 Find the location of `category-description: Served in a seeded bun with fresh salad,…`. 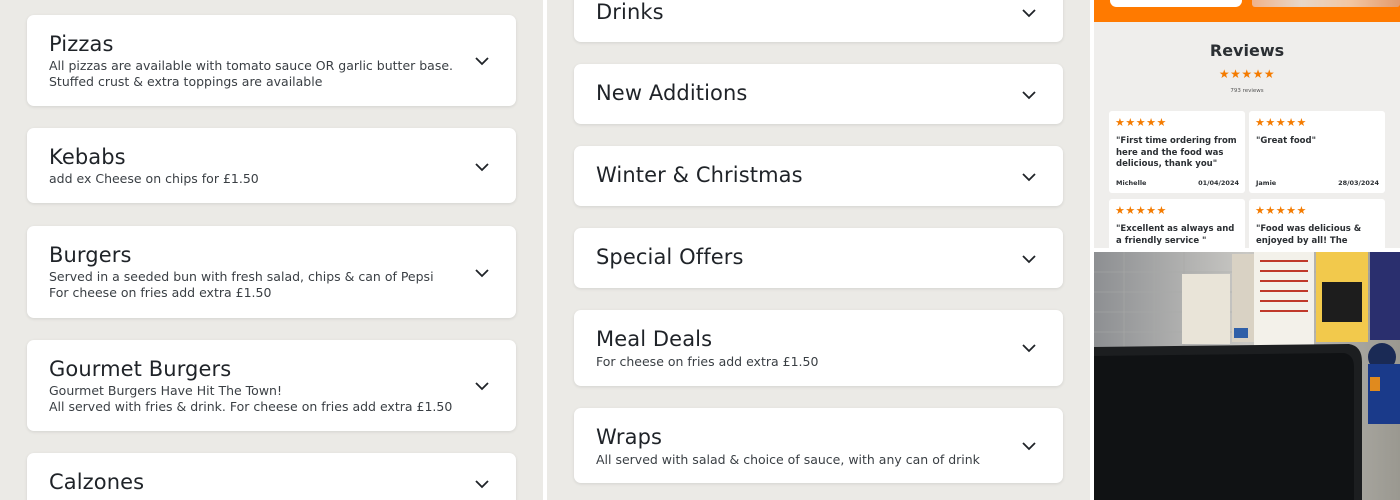

category-description: Served in a seeded bun with fresh salad,… is located at coordinates (241, 276).